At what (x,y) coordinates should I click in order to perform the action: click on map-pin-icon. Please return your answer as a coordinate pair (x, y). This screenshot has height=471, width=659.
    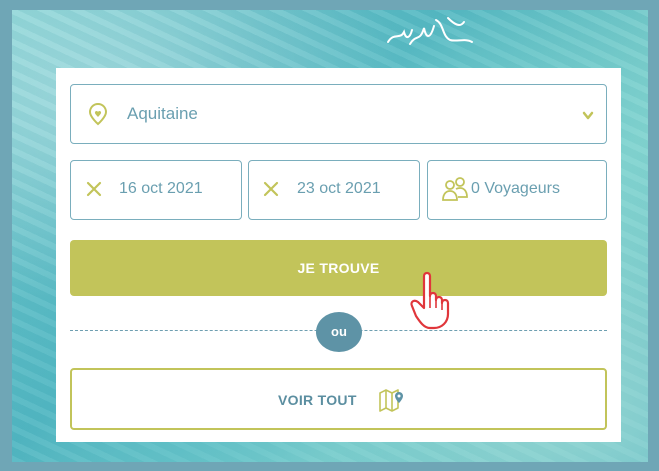
    Looking at the image, I should click on (98, 114).